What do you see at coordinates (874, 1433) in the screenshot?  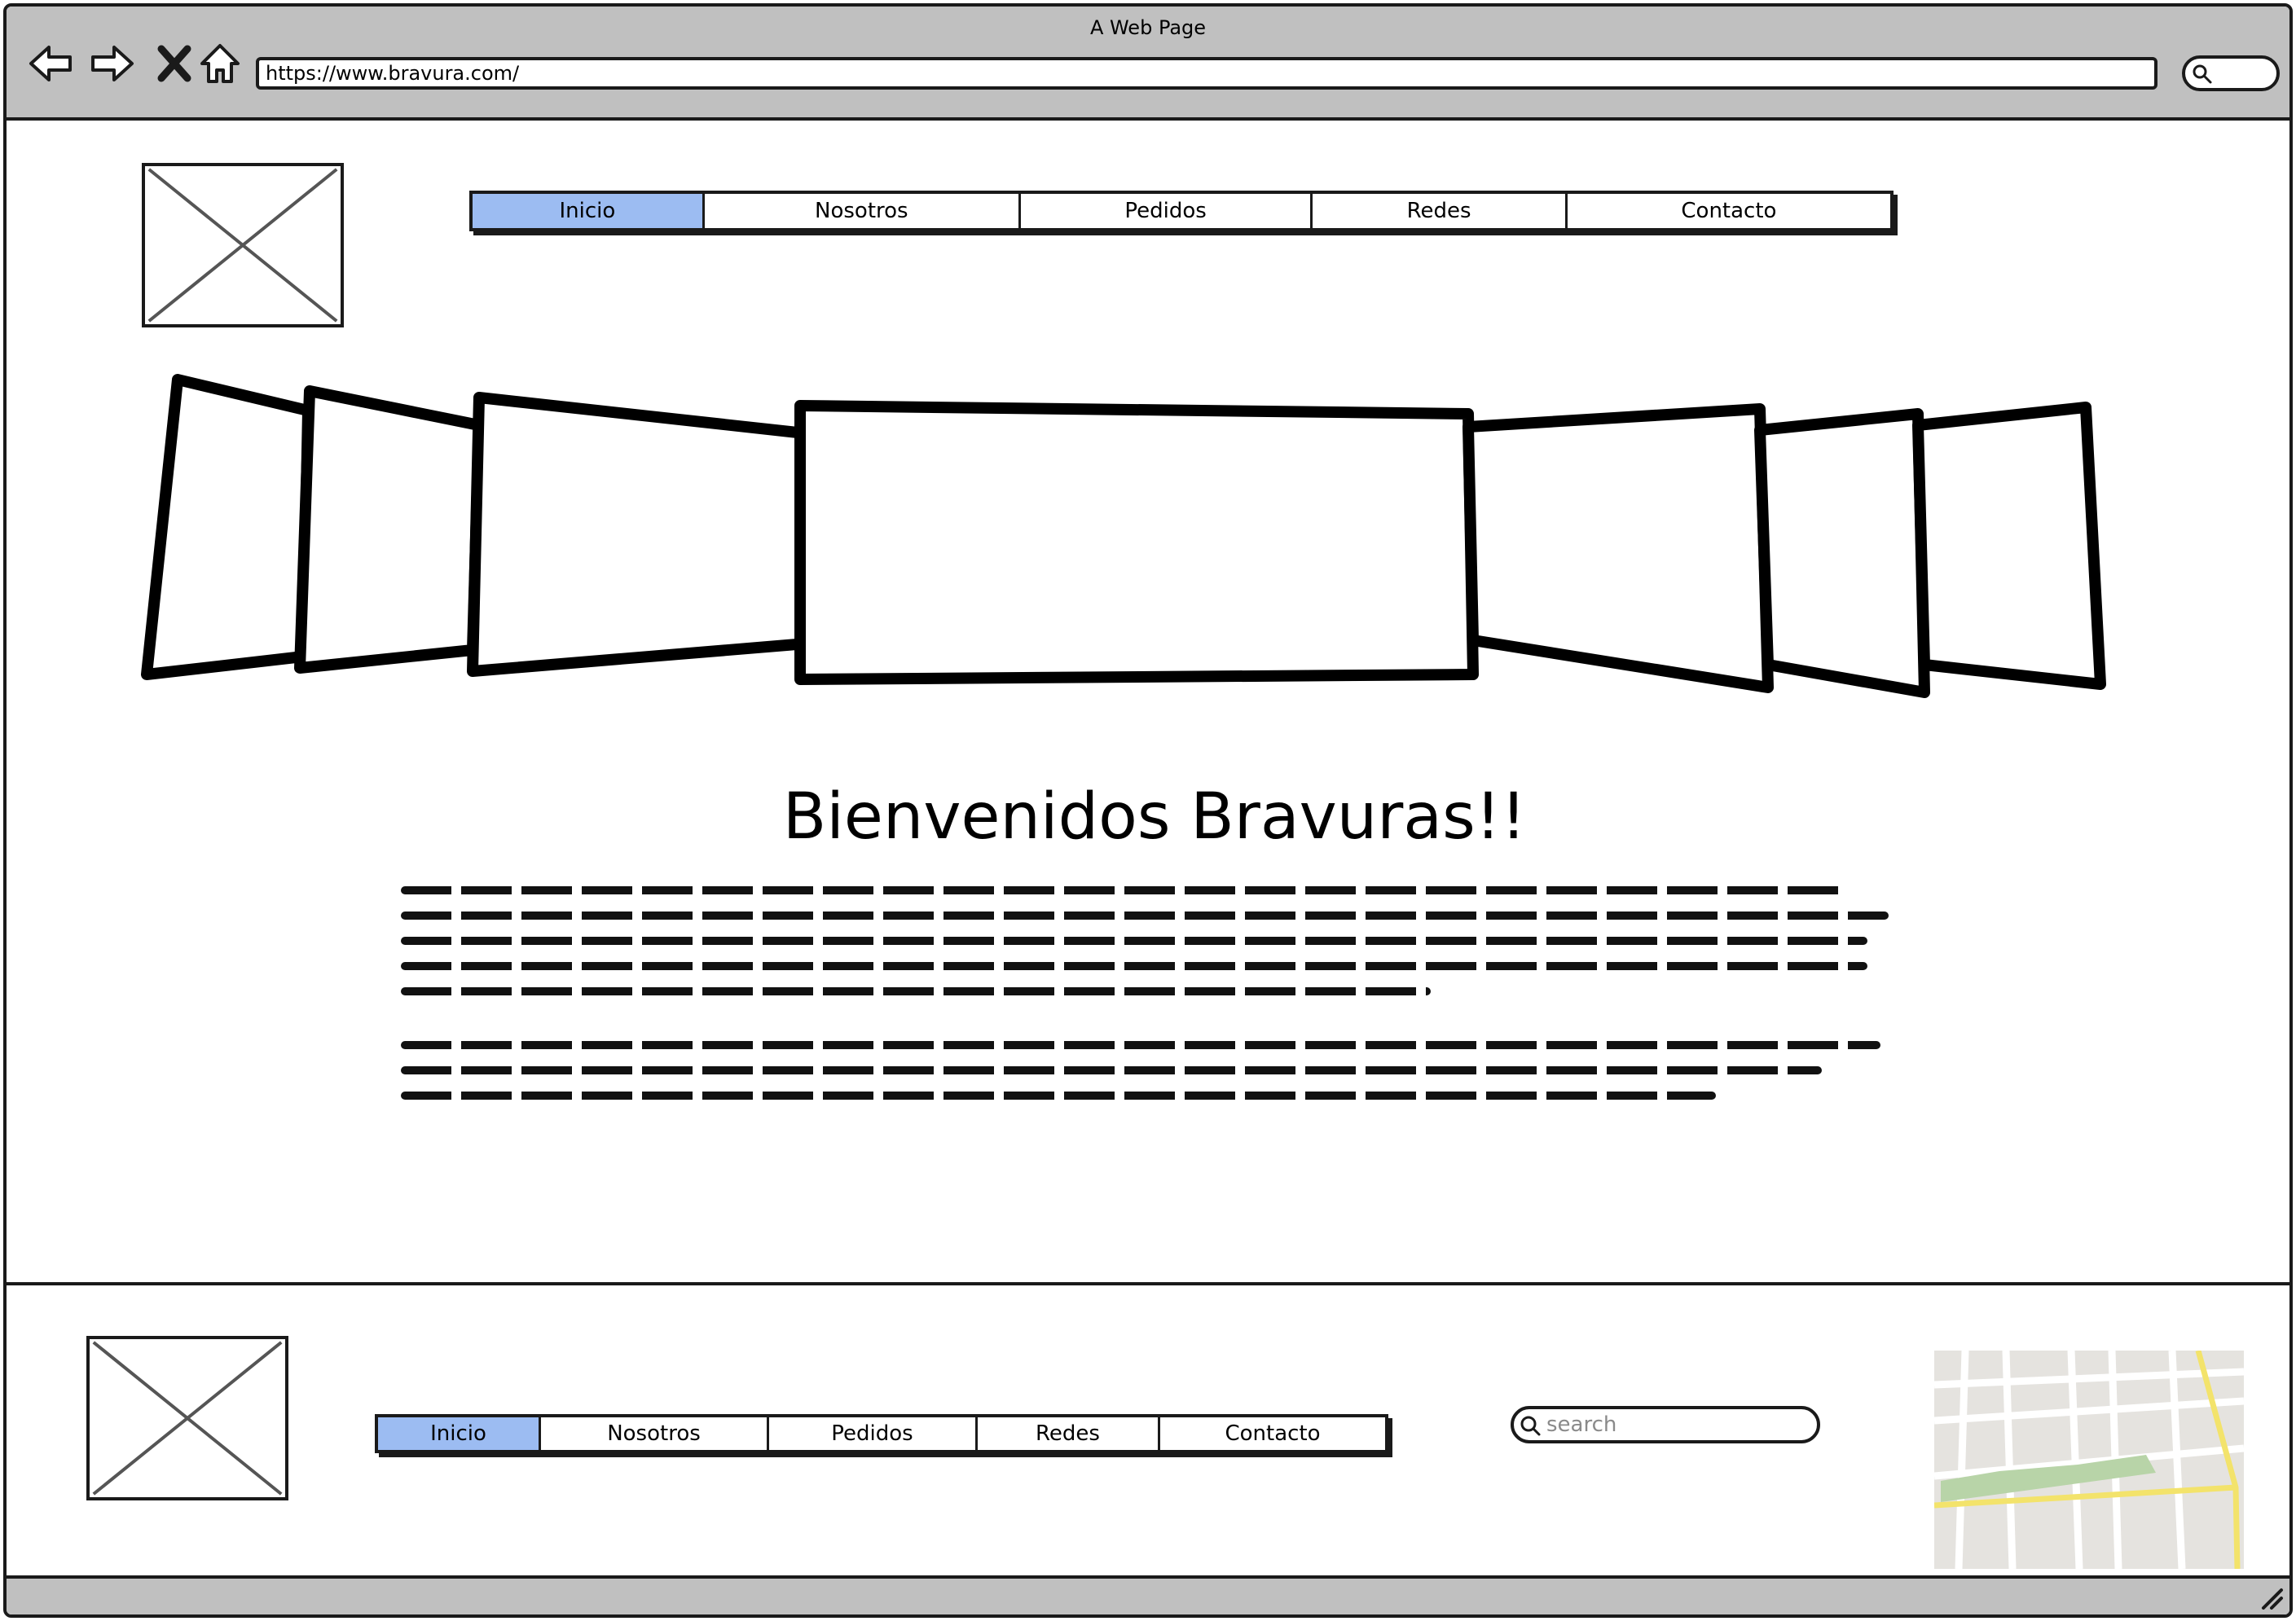 I see `footer-menu-item-pedidos: Pedidos` at bounding box center [874, 1433].